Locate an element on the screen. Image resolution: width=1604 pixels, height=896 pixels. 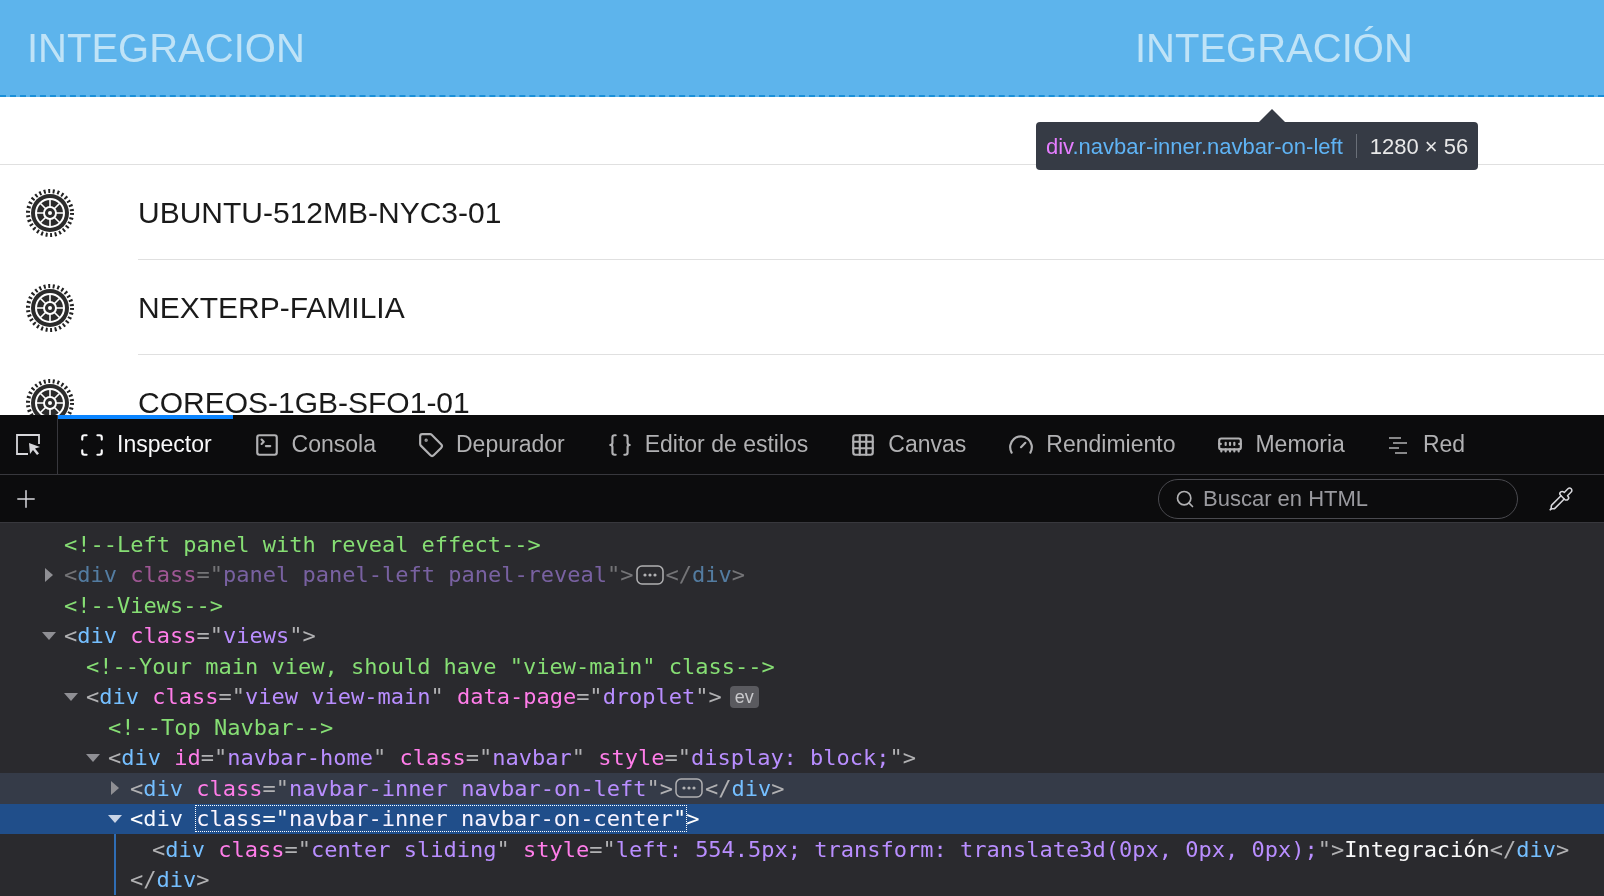
markup-row: </div> is located at coordinates (802, 879).